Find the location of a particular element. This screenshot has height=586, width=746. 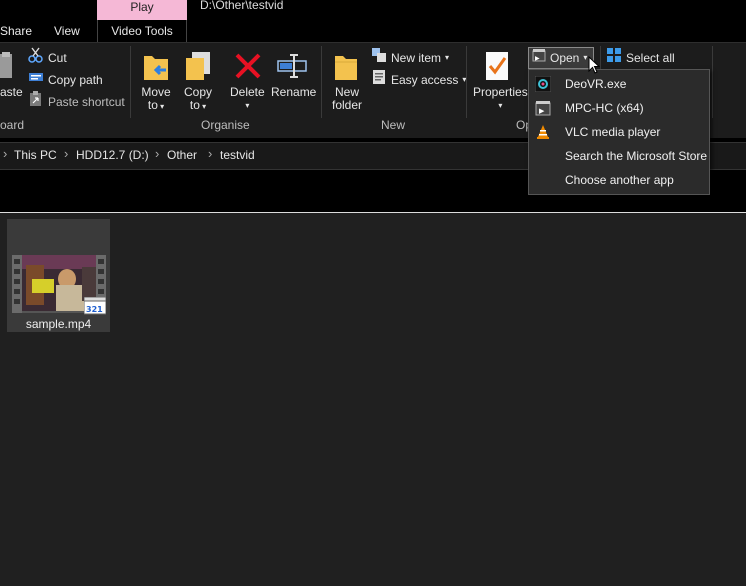

copy-path-button: Copy path is located at coordinates (65, 80).